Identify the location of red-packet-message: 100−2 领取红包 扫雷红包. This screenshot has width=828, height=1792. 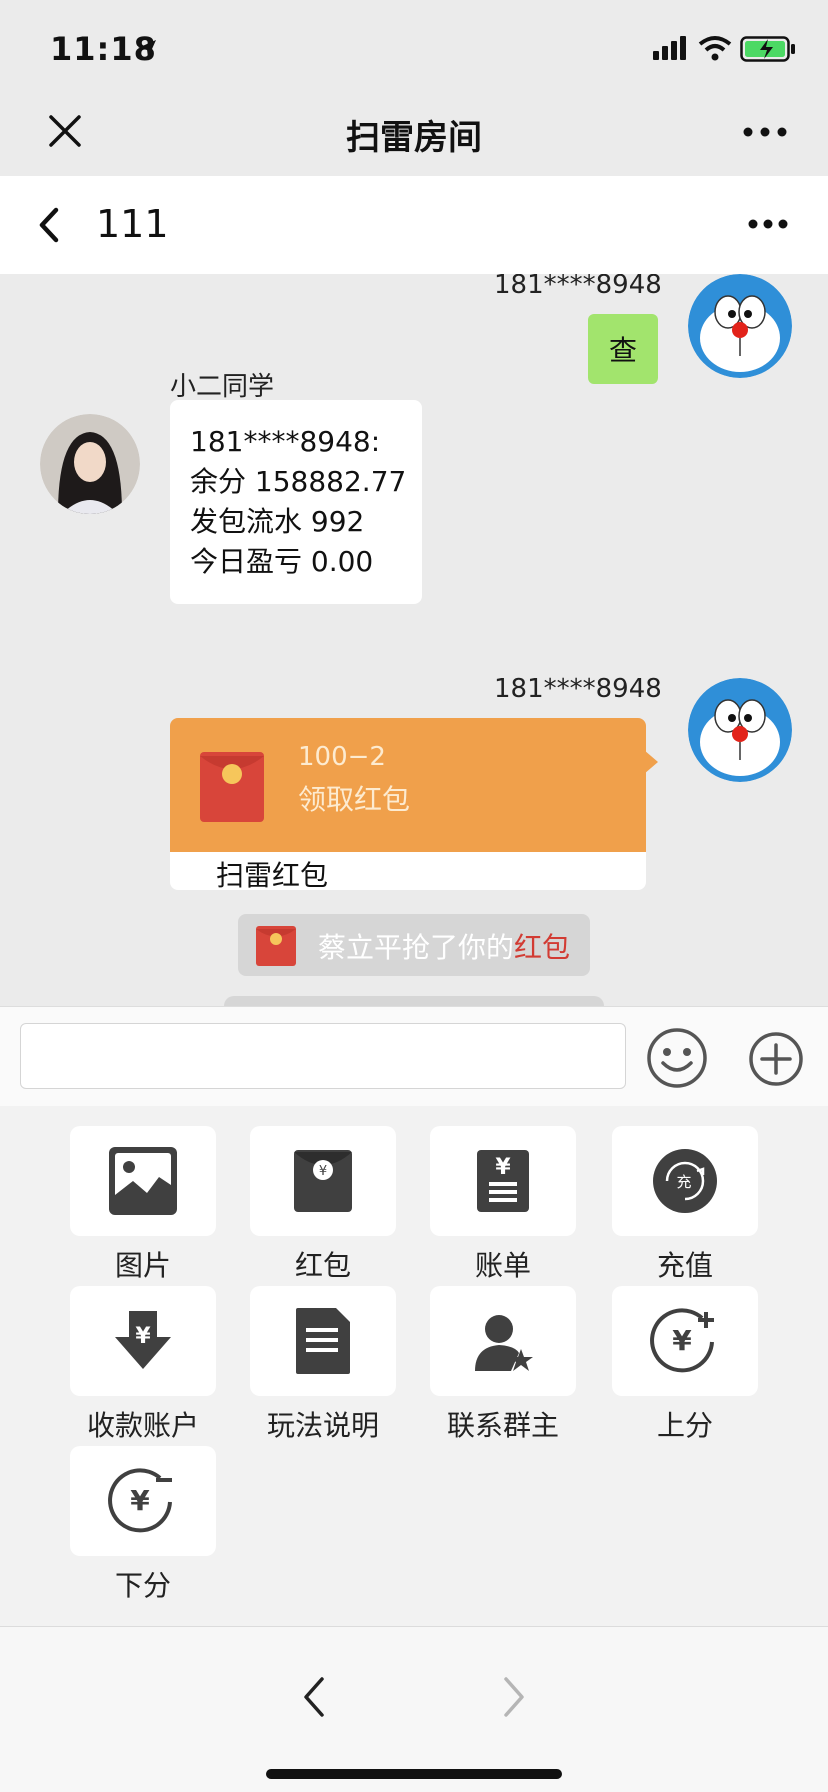
(408, 804).